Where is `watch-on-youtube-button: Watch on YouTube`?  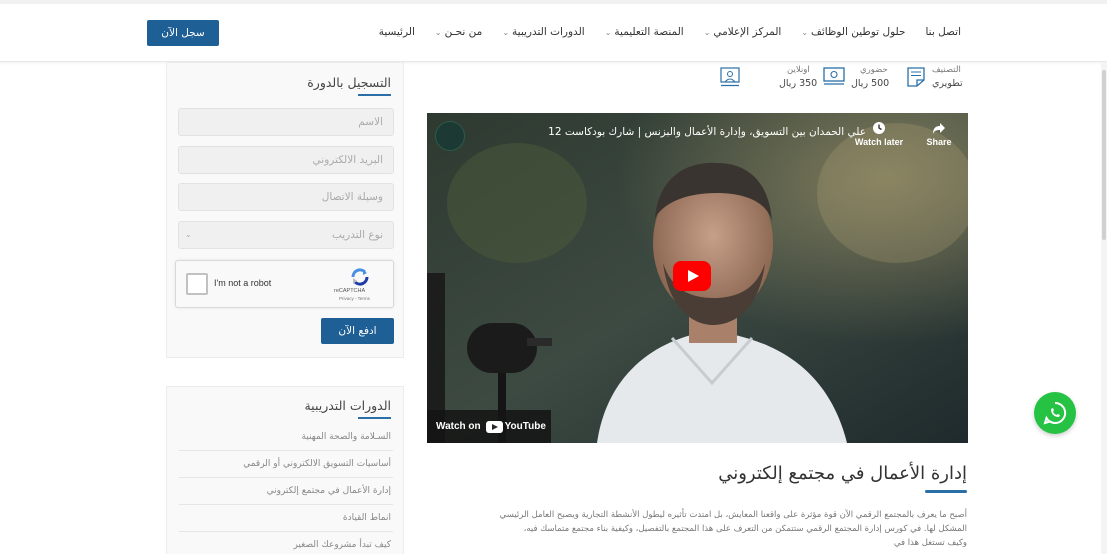 watch-on-youtube-button: Watch on YouTube is located at coordinates (489, 426).